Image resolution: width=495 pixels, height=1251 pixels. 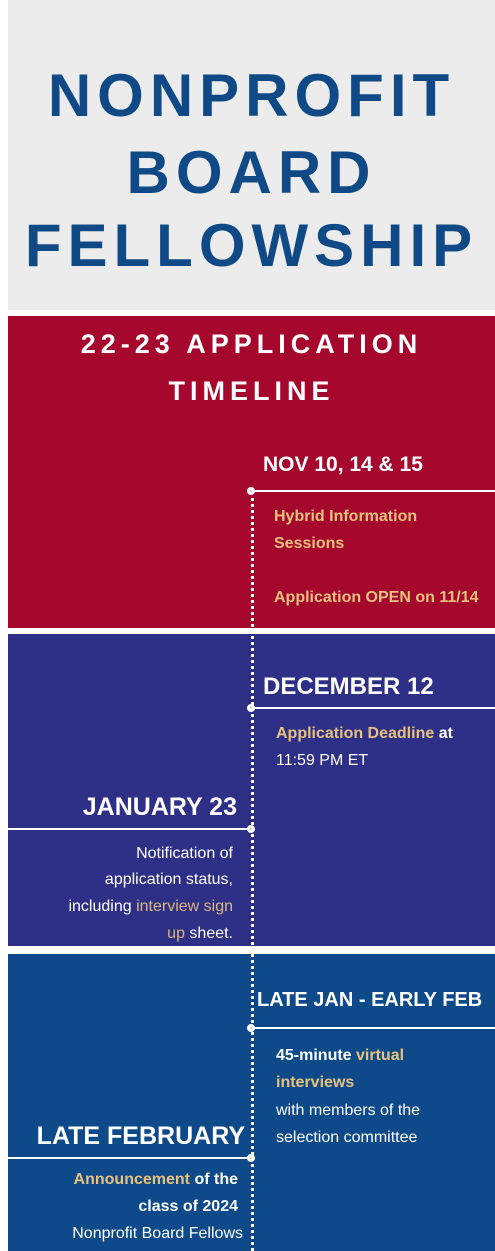 I want to click on event-latejan-connector, so click(x=374, y=1028).